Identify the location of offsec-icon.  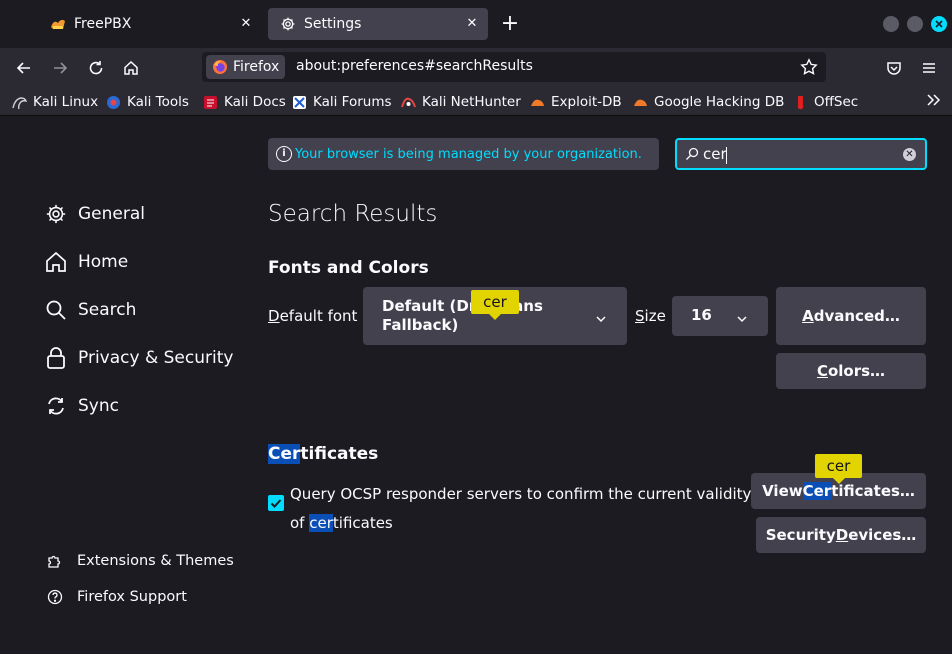
(800, 102).